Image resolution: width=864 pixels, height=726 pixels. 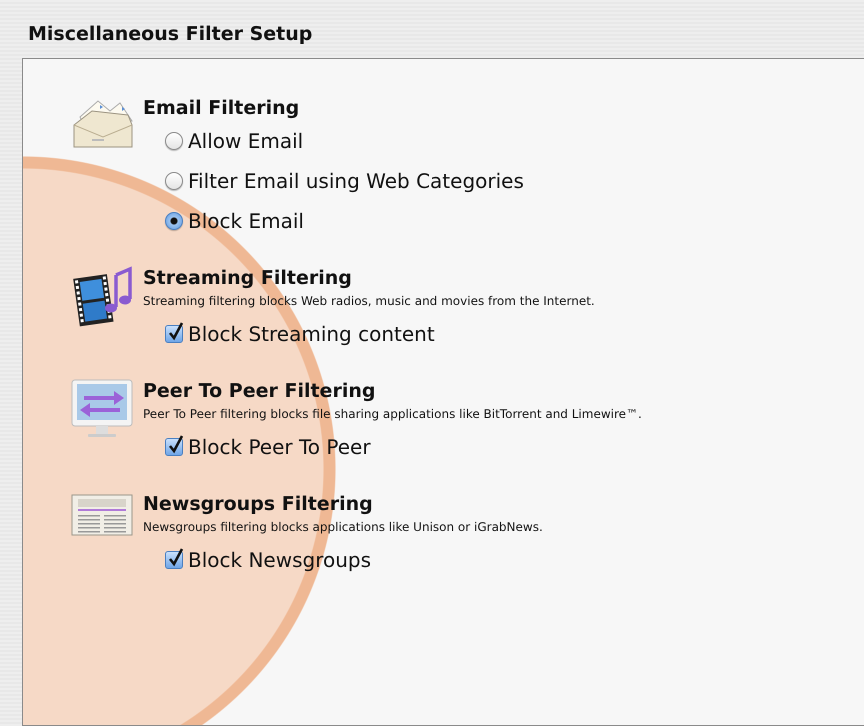 What do you see at coordinates (514, 447) in the screenshot?
I see `checkbox-option: Block Peer To Peer` at bounding box center [514, 447].